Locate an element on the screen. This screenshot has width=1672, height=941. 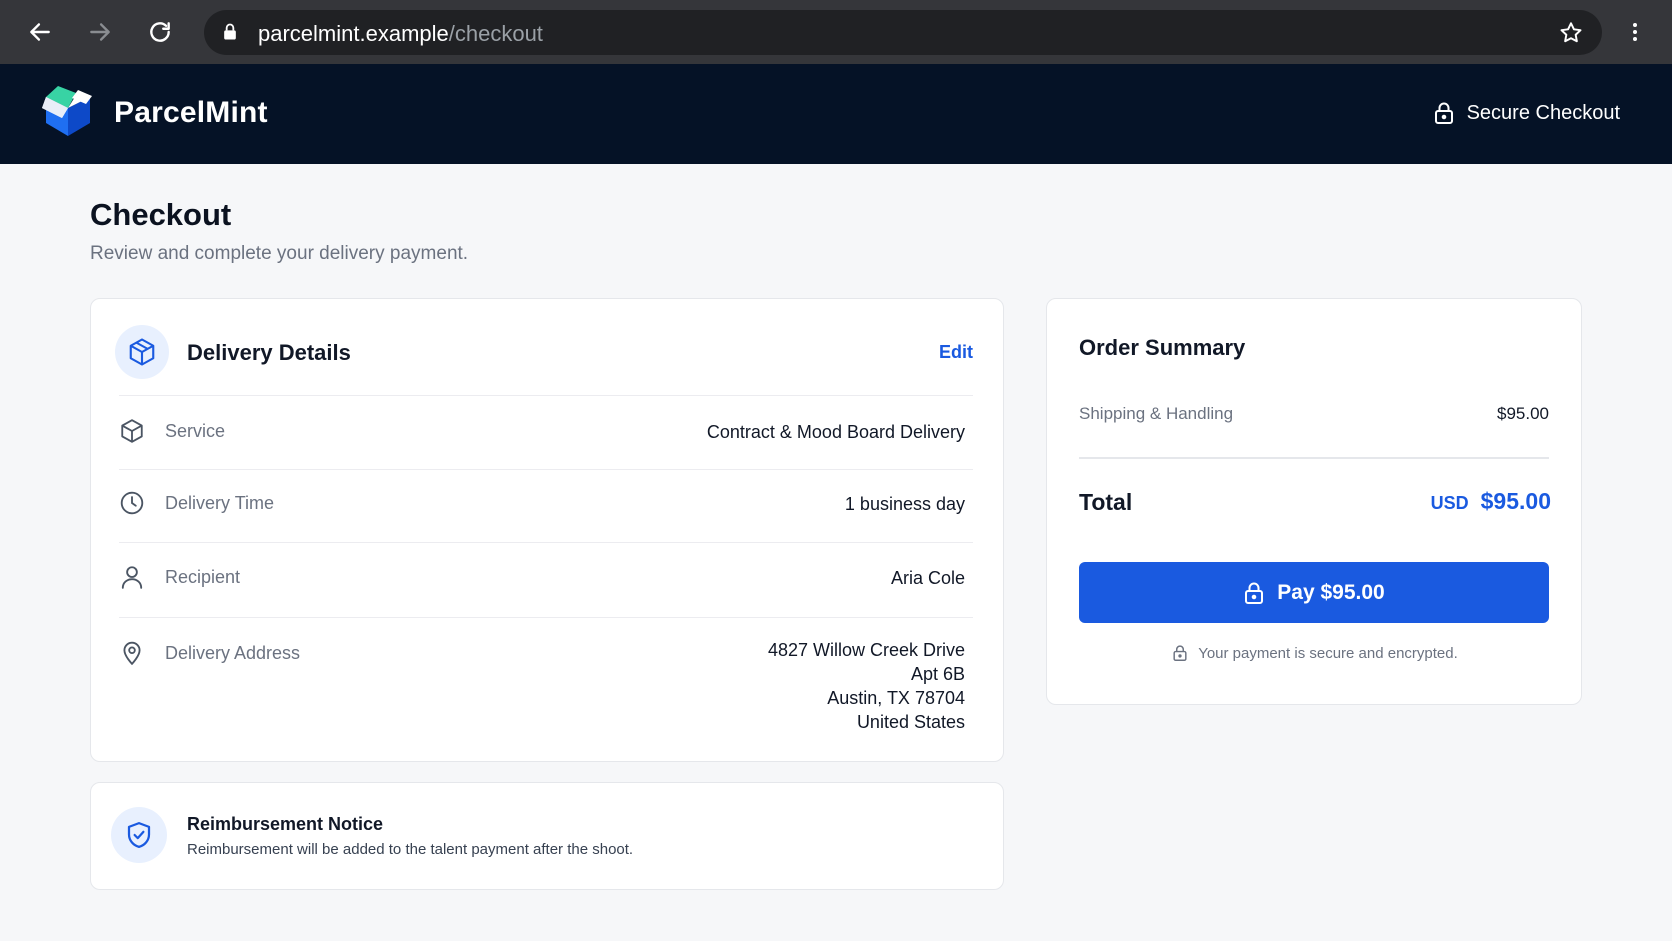
total-amount: USD $95.00 is located at coordinates (1491, 501).